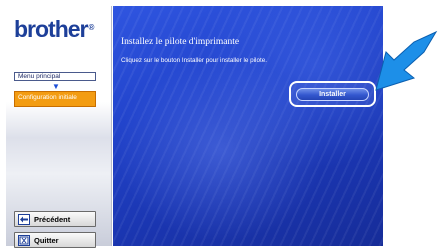  Describe the element at coordinates (180, 42) in the screenshot. I see `page-title: Installez le pilote d'imprimante` at that location.